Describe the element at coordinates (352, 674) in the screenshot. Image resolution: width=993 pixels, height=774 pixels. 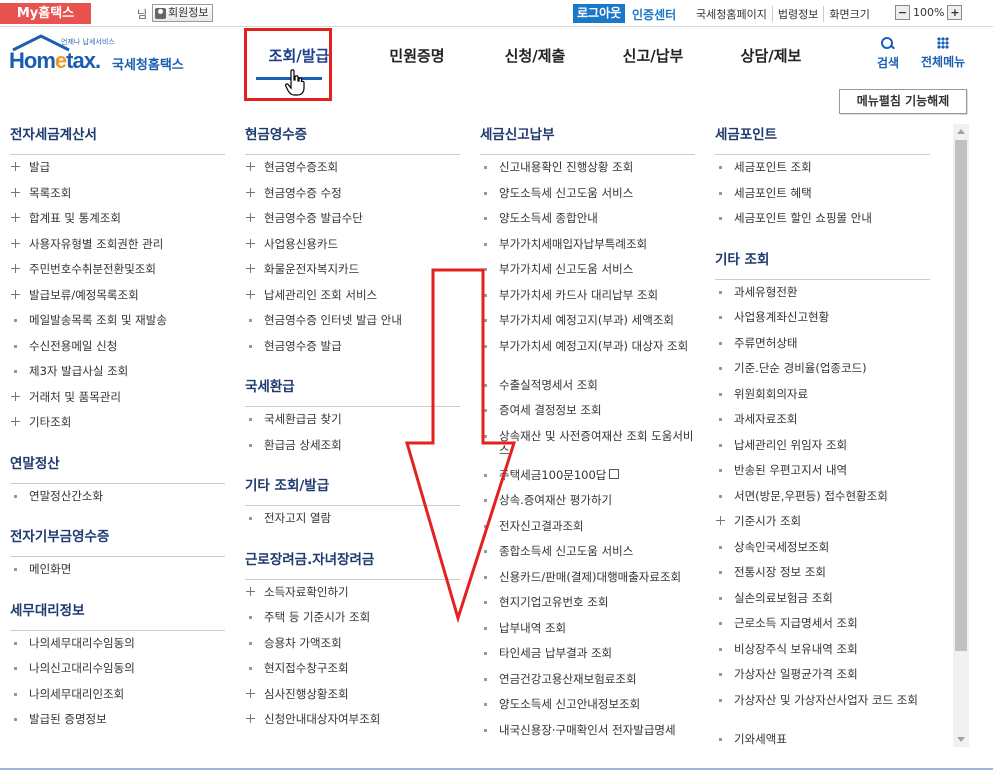
I see `menu-item: 현지접수창구조회` at that location.